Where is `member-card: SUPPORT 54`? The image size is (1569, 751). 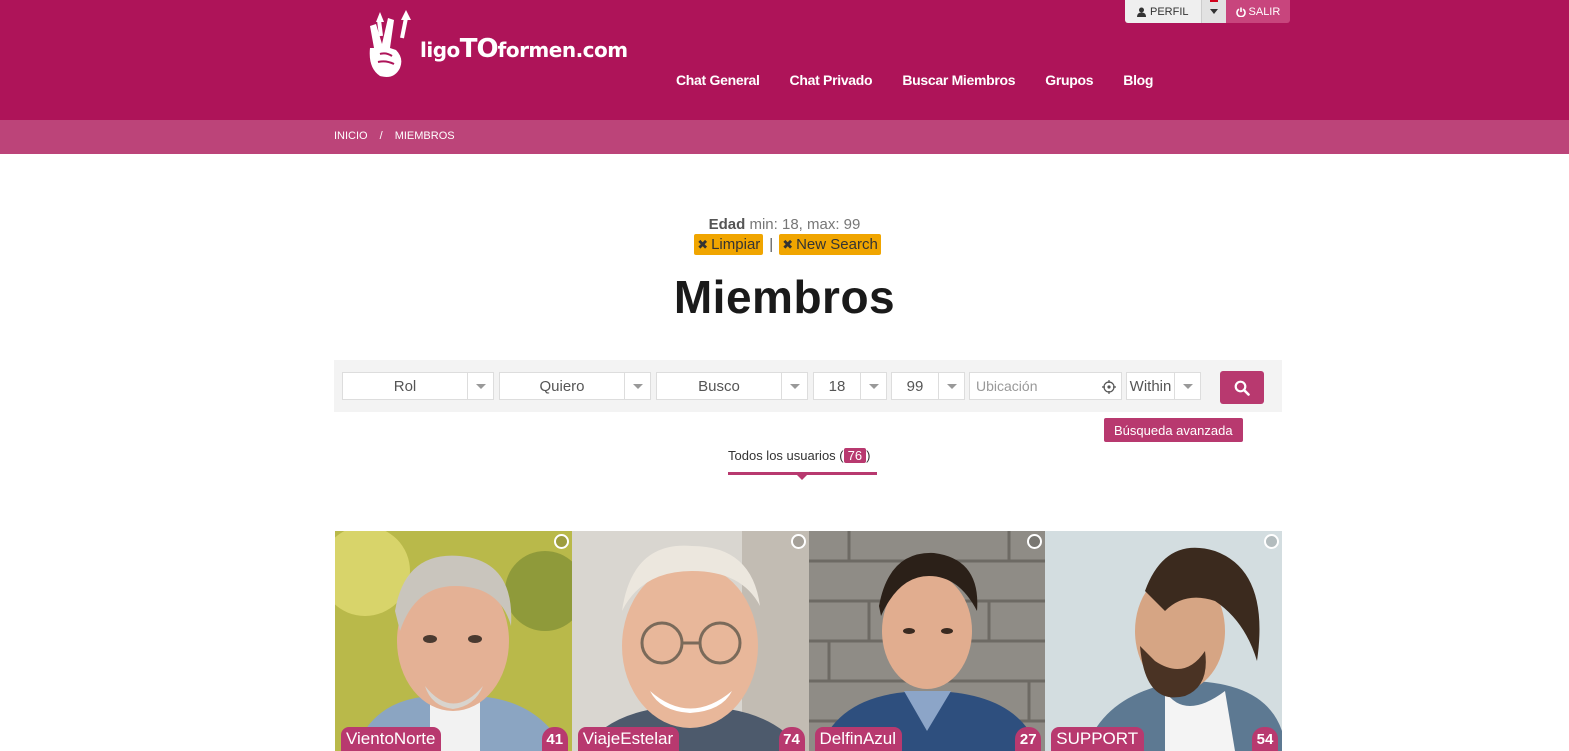
member-card: SUPPORT 54 is located at coordinates (1163, 641).